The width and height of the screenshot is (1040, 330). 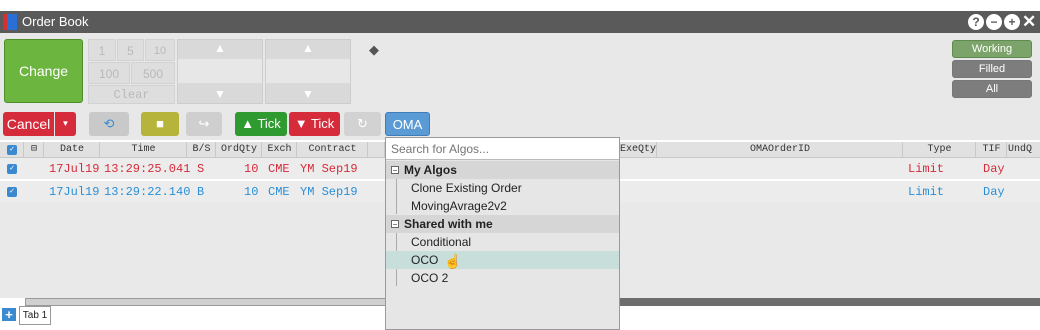 What do you see at coordinates (160, 124) in the screenshot?
I see `stop-icon: ■` at bounding box center [160, 124].